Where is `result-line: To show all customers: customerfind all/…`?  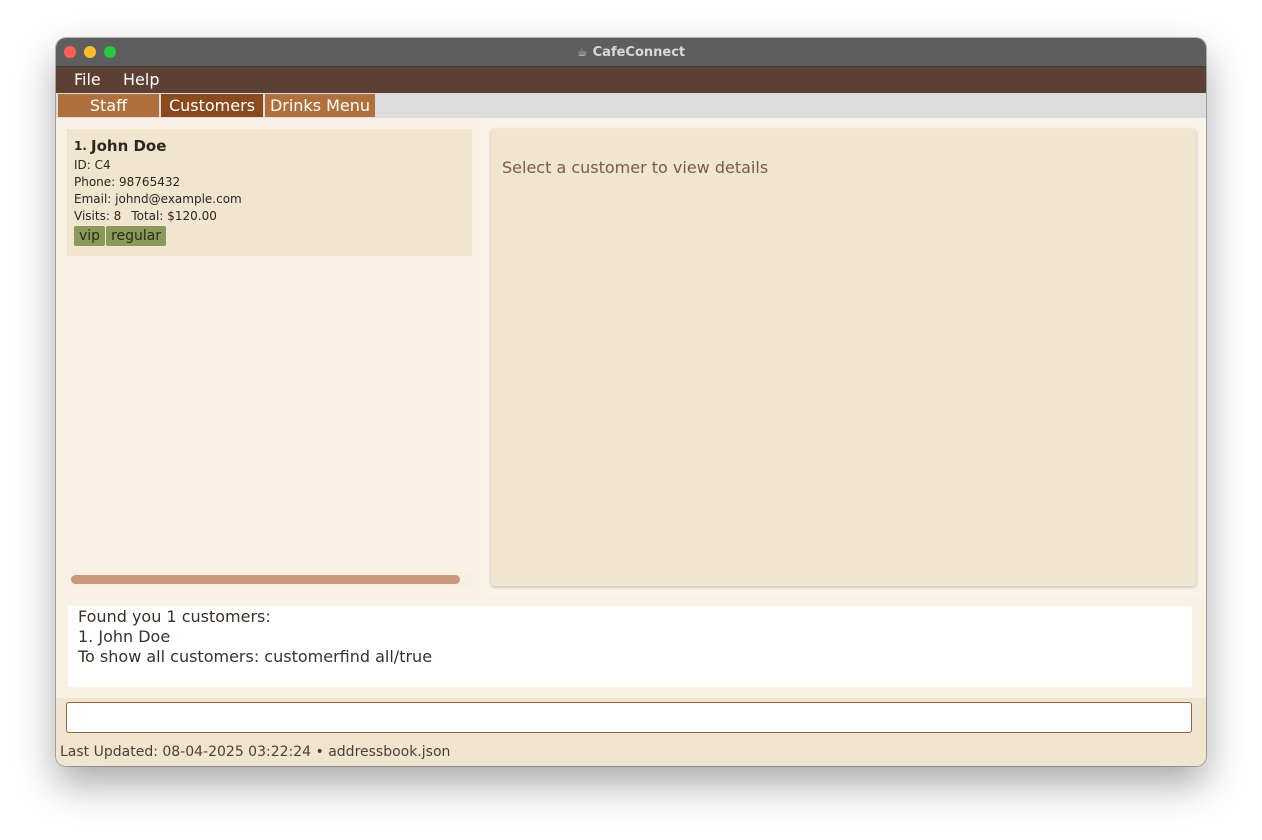
result-line: To show all customers: customerfind all/… is located at coordinates (255, 656).